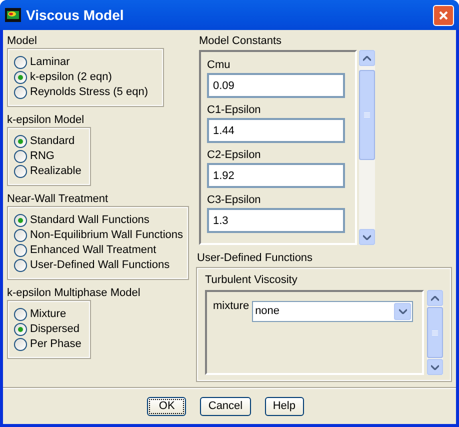  What do you see at coordinates (234, 110) in the screenshot?
I see `field-label: C1-Epsilon` at bounding box center [234, 110].